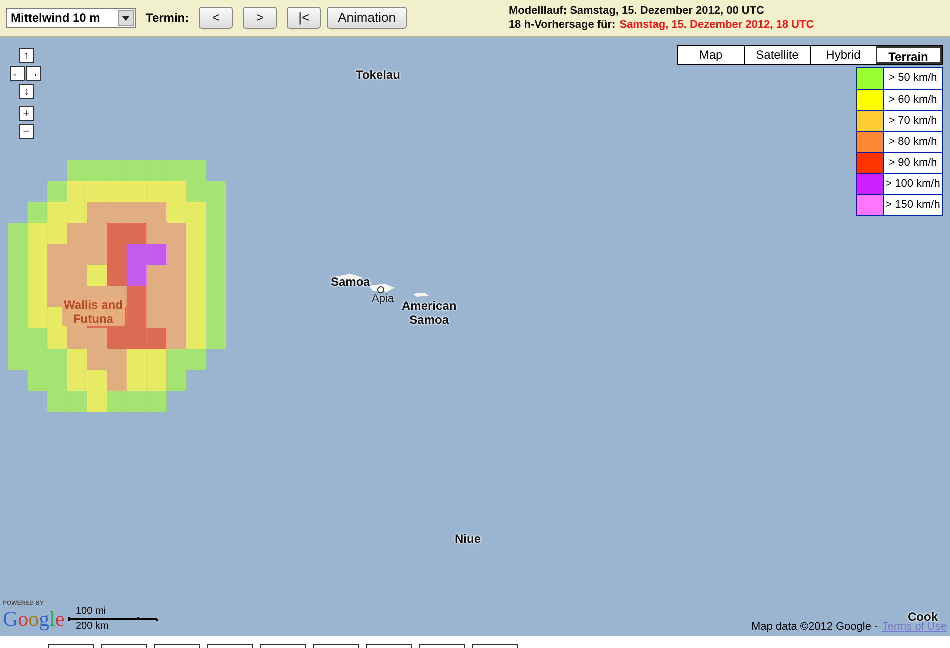  What do you see at coordinates (429, 313) in the screenshot?
I see `place-label: American Samoa` at bounding box center [429, 313].